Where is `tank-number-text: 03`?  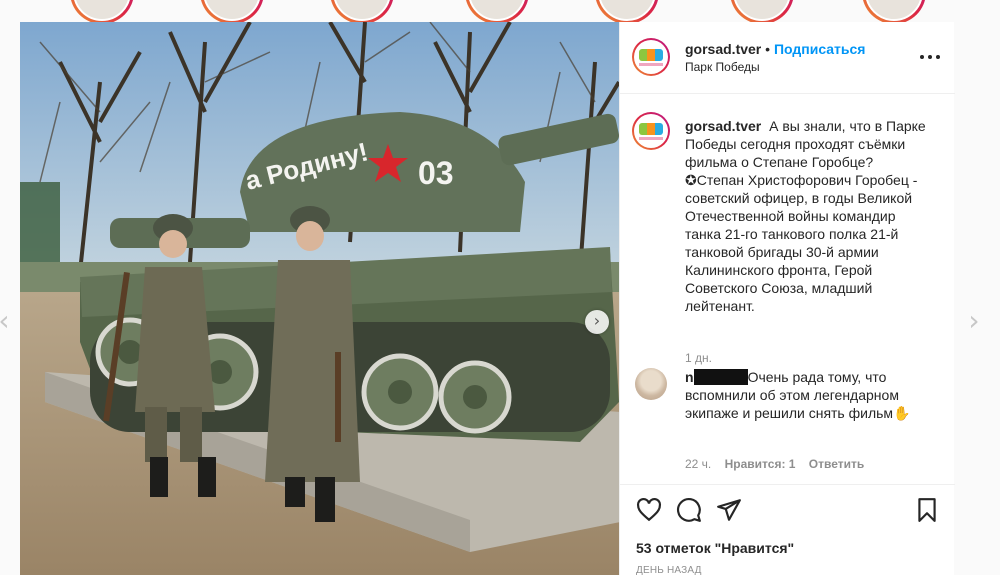
tank-number-text: 03 is located at coordinates (436, 173).